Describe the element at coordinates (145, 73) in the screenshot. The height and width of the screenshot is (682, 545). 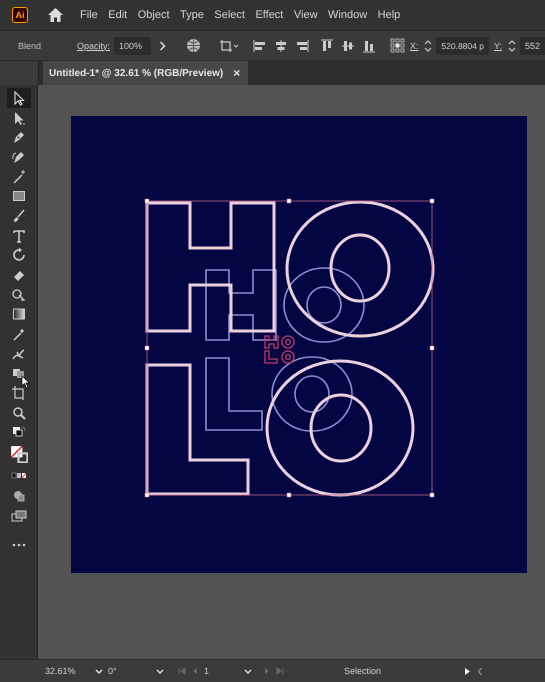
I see `document-tab: Untitled-1* @ 32.61 % (RGB/Preview) ×` at that location.